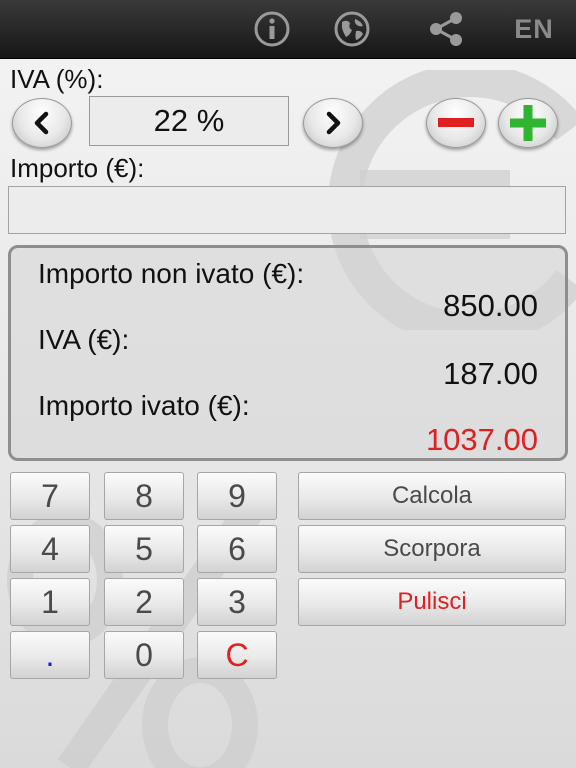  What do you see at coordinates (490, 305) in the screenshot?
I see `net-amount-value: 850.00` at bounding box center [490, 305].